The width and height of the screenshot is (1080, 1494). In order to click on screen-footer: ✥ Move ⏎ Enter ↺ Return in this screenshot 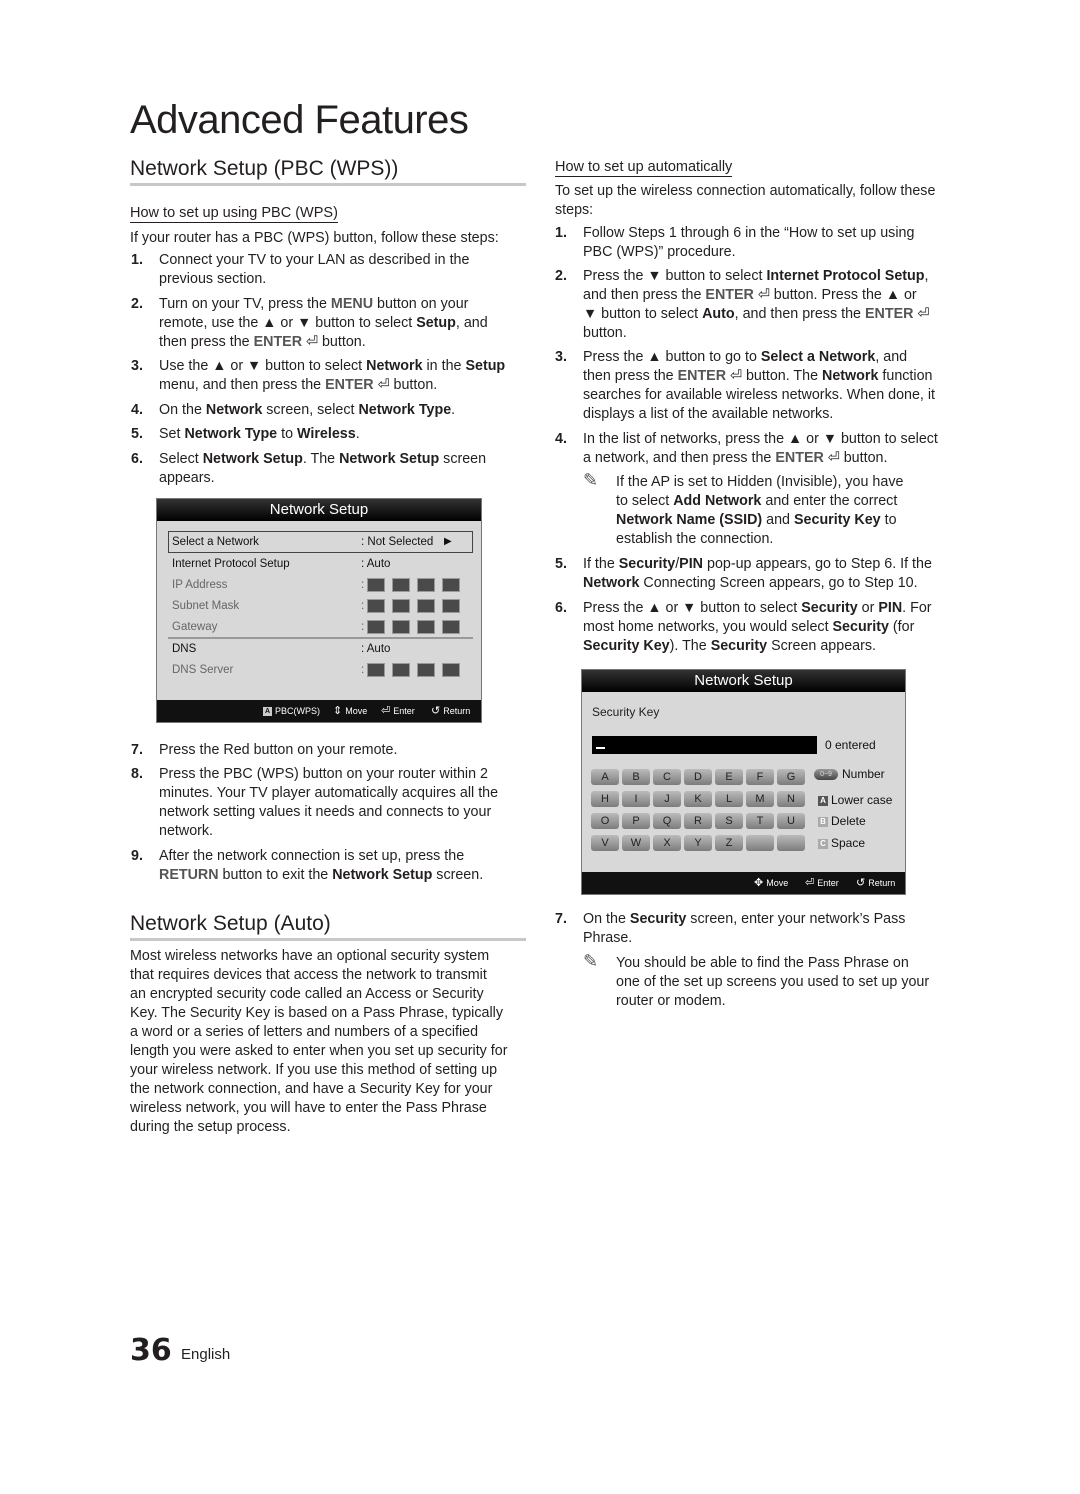, I will do `click(743, 883)`.